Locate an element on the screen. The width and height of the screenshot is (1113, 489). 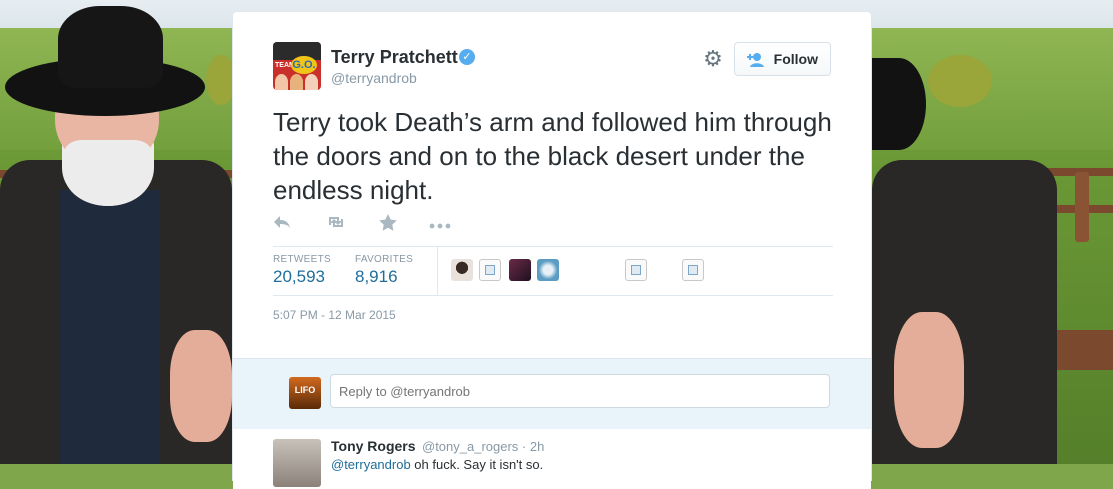
more-icon is located at coordinates (440, 226).